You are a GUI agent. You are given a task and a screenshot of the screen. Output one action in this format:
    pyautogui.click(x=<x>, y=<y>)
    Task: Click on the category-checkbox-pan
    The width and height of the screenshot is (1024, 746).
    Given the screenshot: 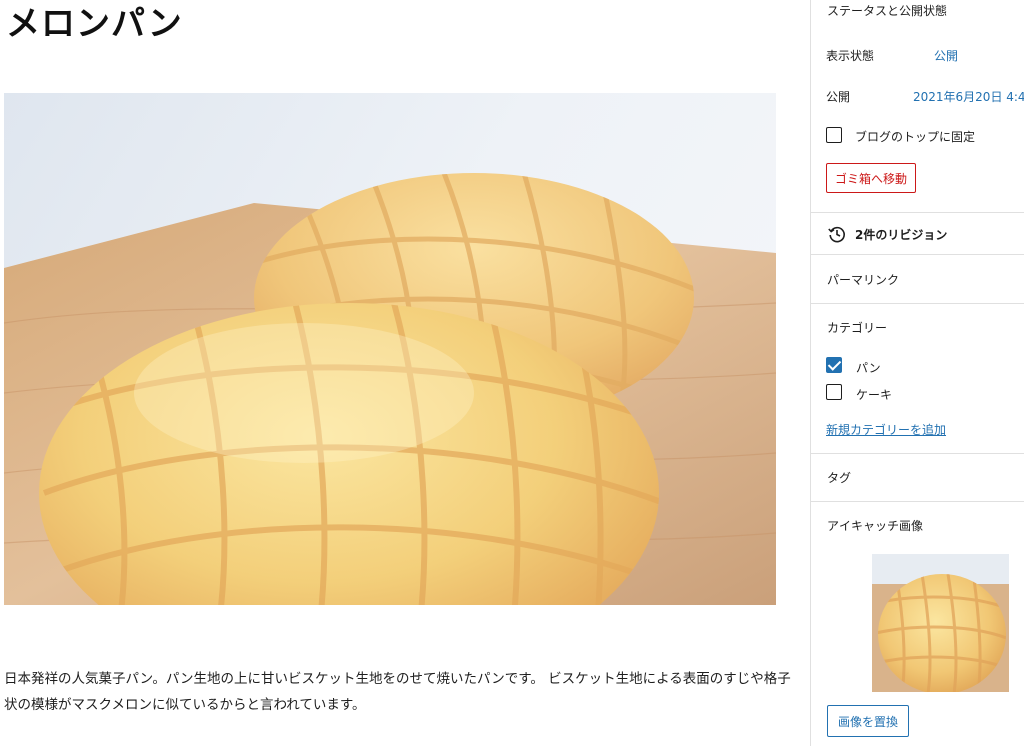 What is the action you would take?
    pyautogui.click(x=834, y=365)
    